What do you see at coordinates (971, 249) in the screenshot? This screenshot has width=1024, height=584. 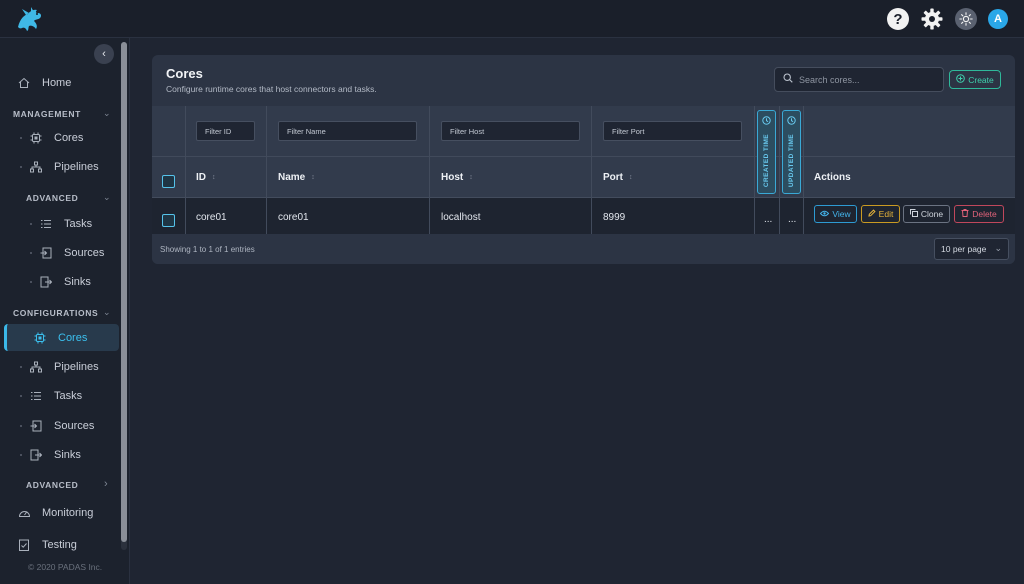 I see `per-page-select: 10 per page ⌄` at bounding box center [971, 249].